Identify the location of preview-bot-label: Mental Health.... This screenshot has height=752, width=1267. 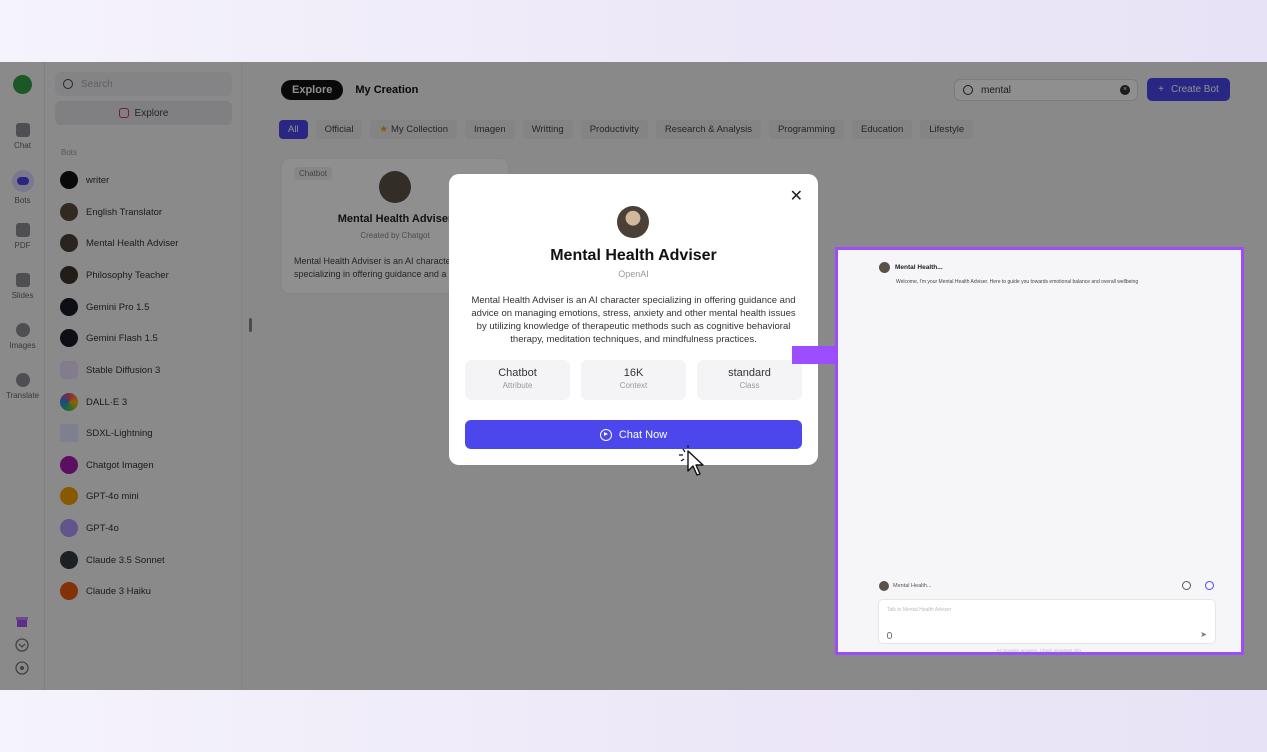
(905, 586).